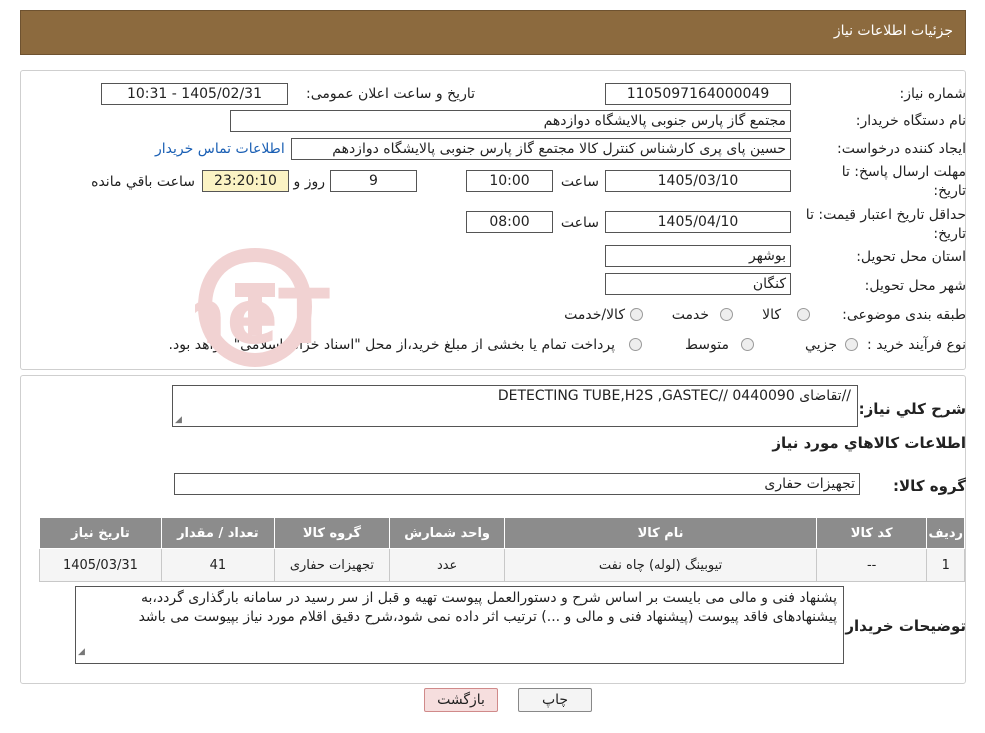 Image resolution: width=985 pixels, height=733 pixels. Describe the element at coordinates (893, 31) in the screenshot. I see `page-title: جزئیات اطلاعات نیاز` at that location.